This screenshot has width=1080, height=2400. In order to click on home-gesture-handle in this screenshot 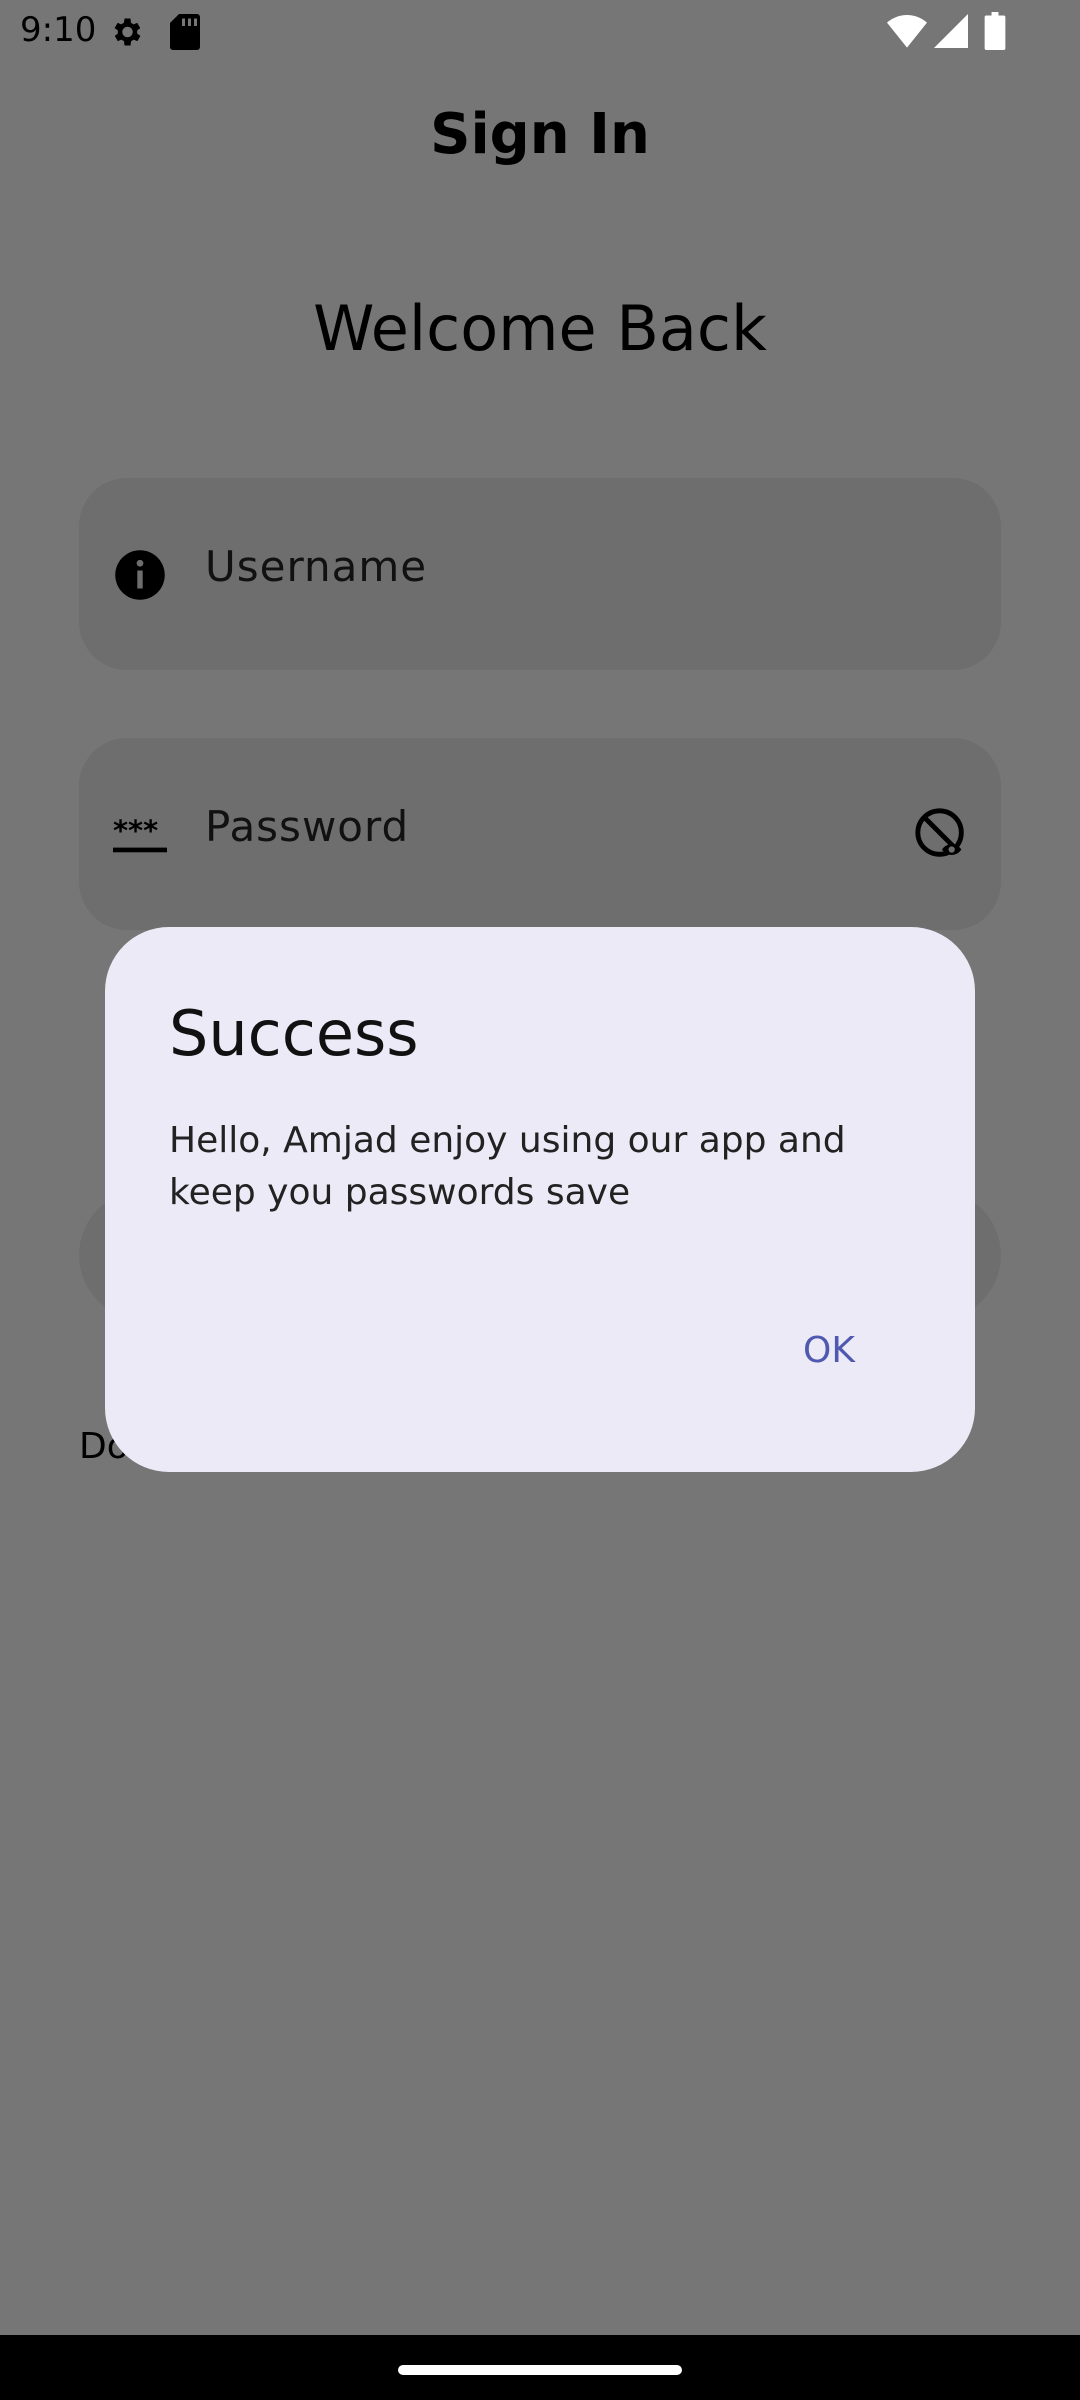, I will do `click(540, 2370)`.